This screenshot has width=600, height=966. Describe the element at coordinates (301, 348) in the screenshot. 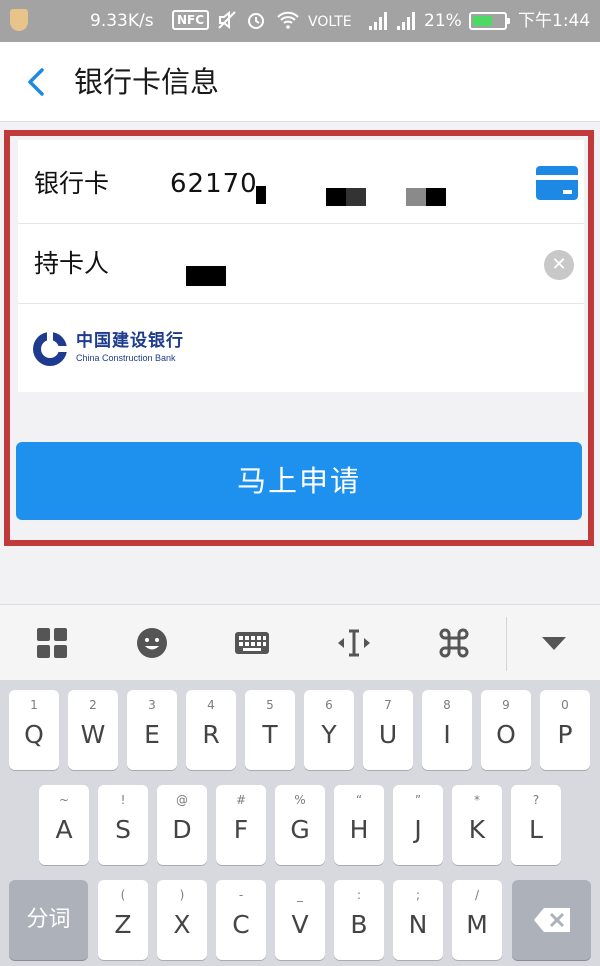

I see `bank-row: 中国建设银行 China Construction Bank` at that location.